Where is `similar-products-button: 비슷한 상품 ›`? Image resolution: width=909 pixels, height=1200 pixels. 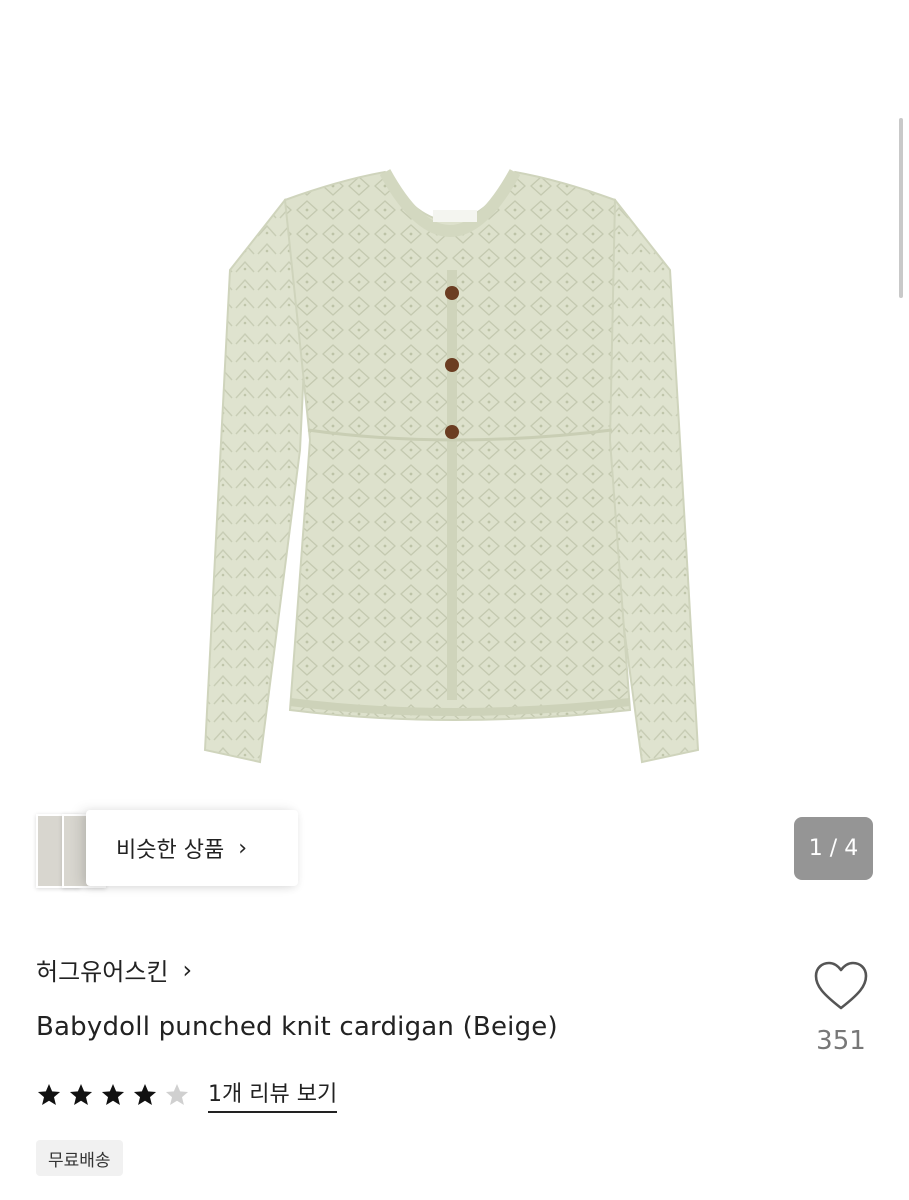 similar-products-button: 비슷한 상품 › is located at coordinates (192, 848).